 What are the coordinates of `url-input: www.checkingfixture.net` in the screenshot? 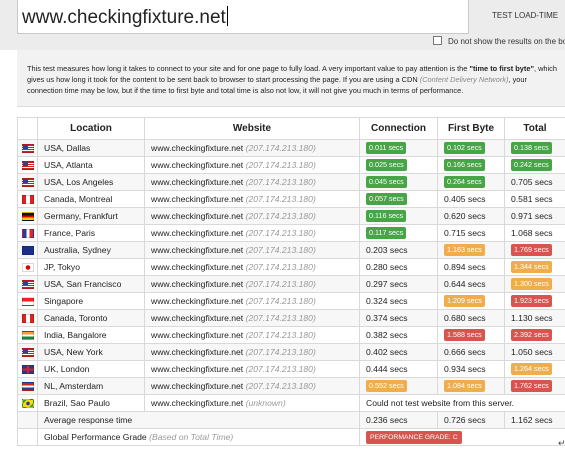 It's located at (243, 17).